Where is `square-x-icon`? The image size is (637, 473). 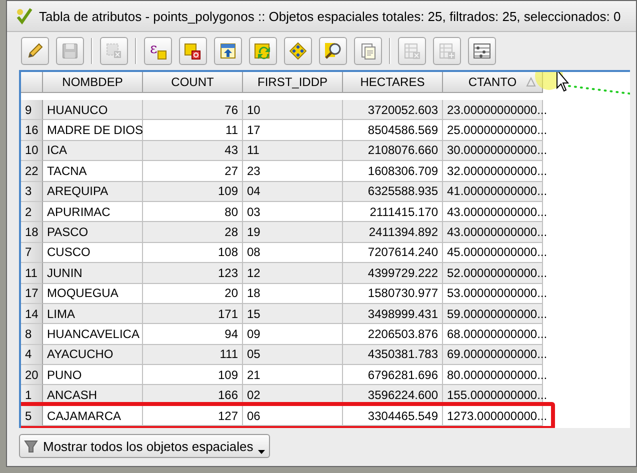 square-x-icon is located at coordinates (114, 51).